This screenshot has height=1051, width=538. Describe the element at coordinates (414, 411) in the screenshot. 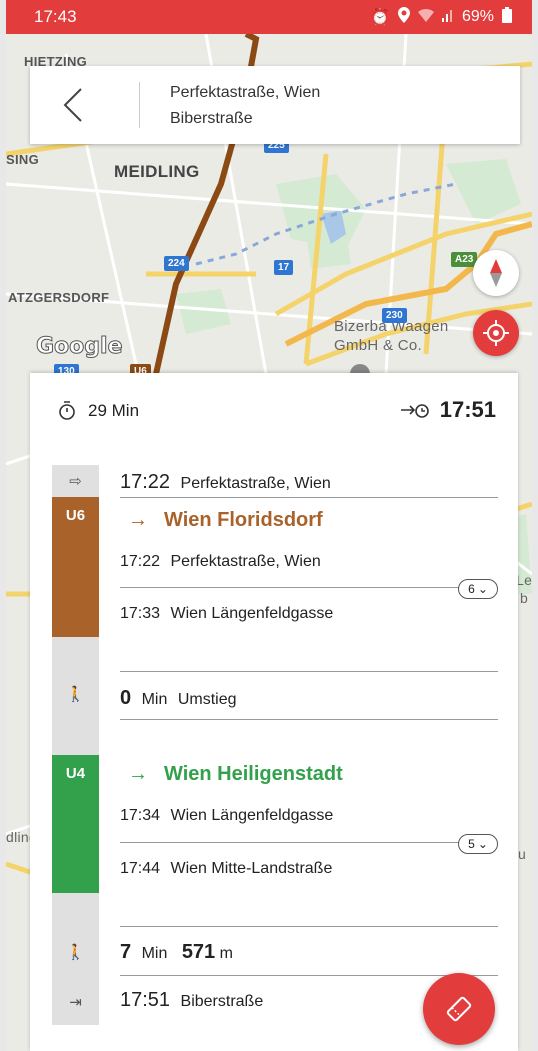

I see `arrival-icon` at that location.